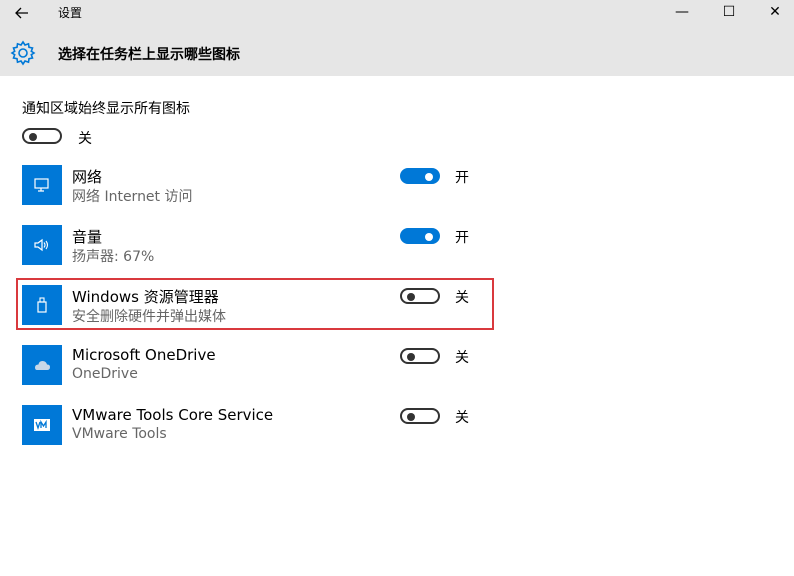 The height and width of the screenshot is (576, 794). What do you see at coordinates (113, 257) in the screenshot?
I see `app-subtitle-volume: 扬声器: 67%` at bounding box center [113, 257].